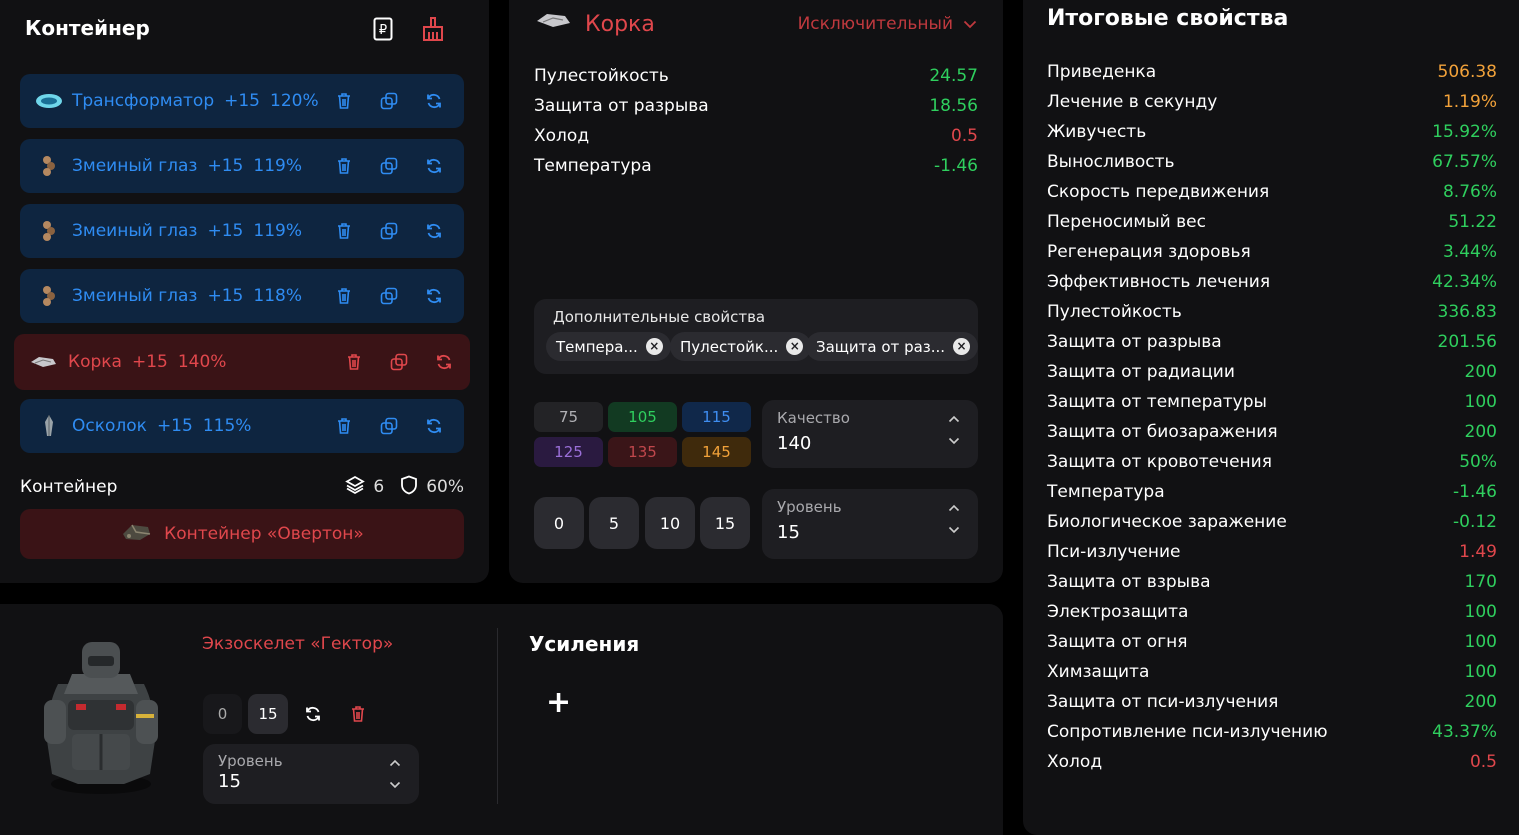 This screenshot has height=835, width=1519. What do you see at coordinates (1478, 462) in the screenshot?
I see `total-property-value: 50%` at bounding box center [1478, 462].